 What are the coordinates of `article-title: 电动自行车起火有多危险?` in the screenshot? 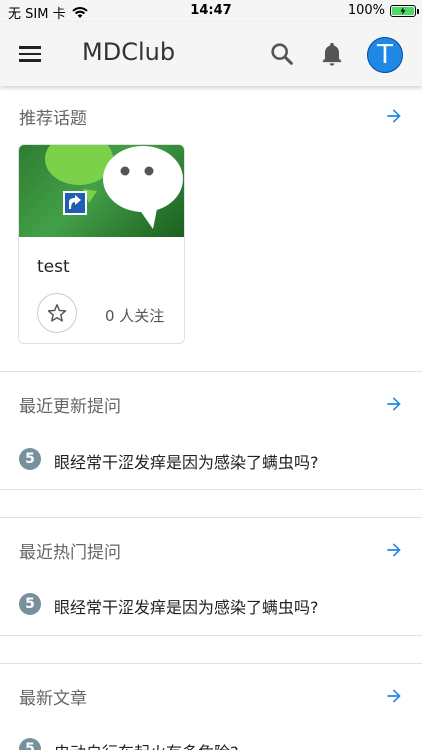 It's located at (146, 744).